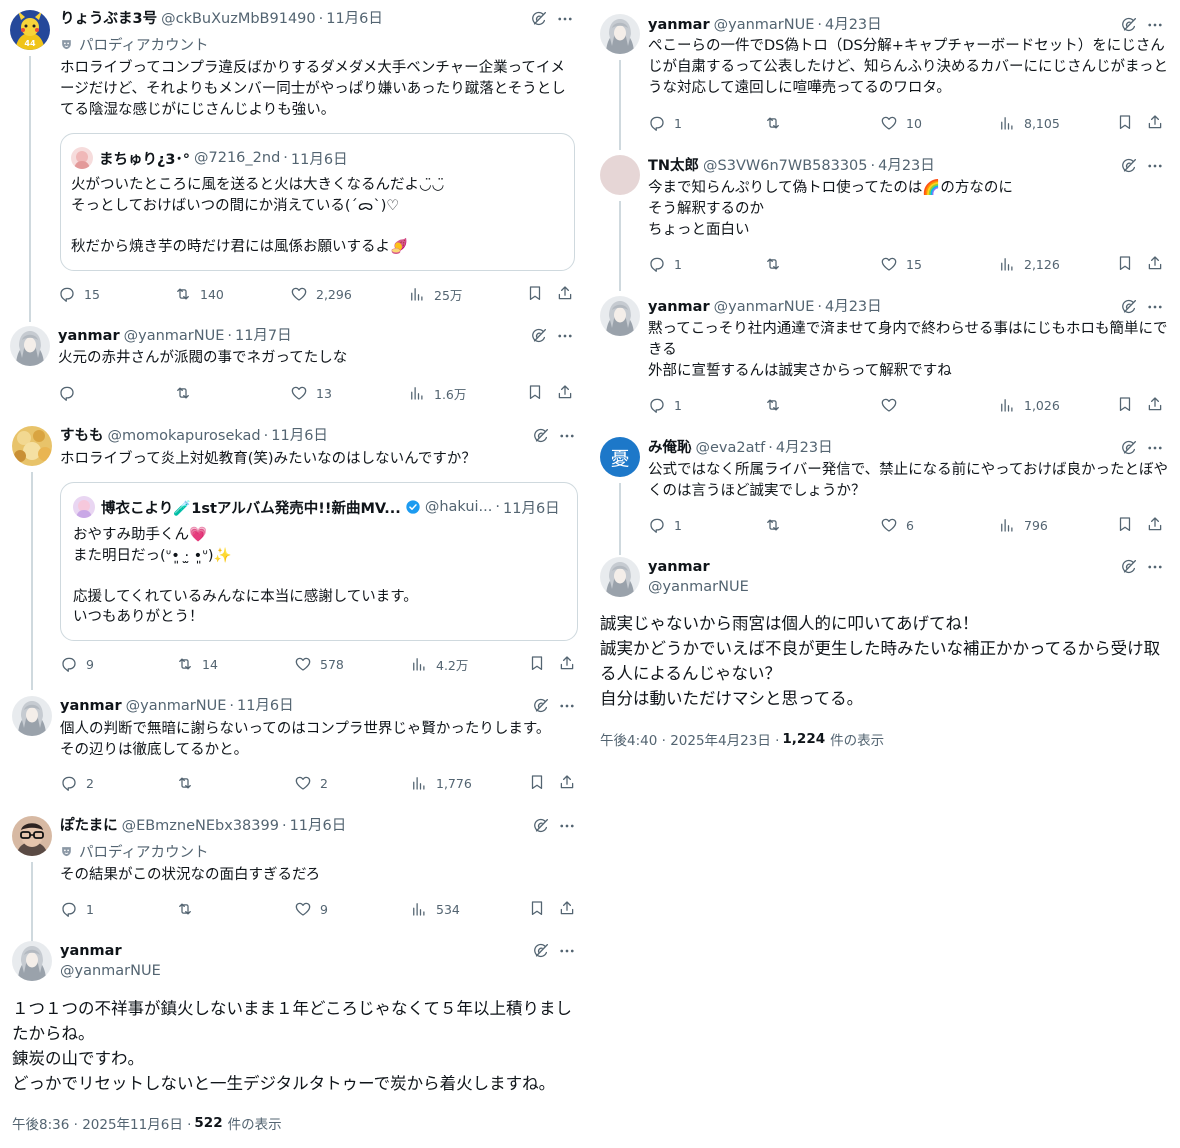 This screenshot has width=1180, height=1148. Describe the element at coordinates (1029, 405) in the screenshot. I see `views-button: 1,026` at that location.